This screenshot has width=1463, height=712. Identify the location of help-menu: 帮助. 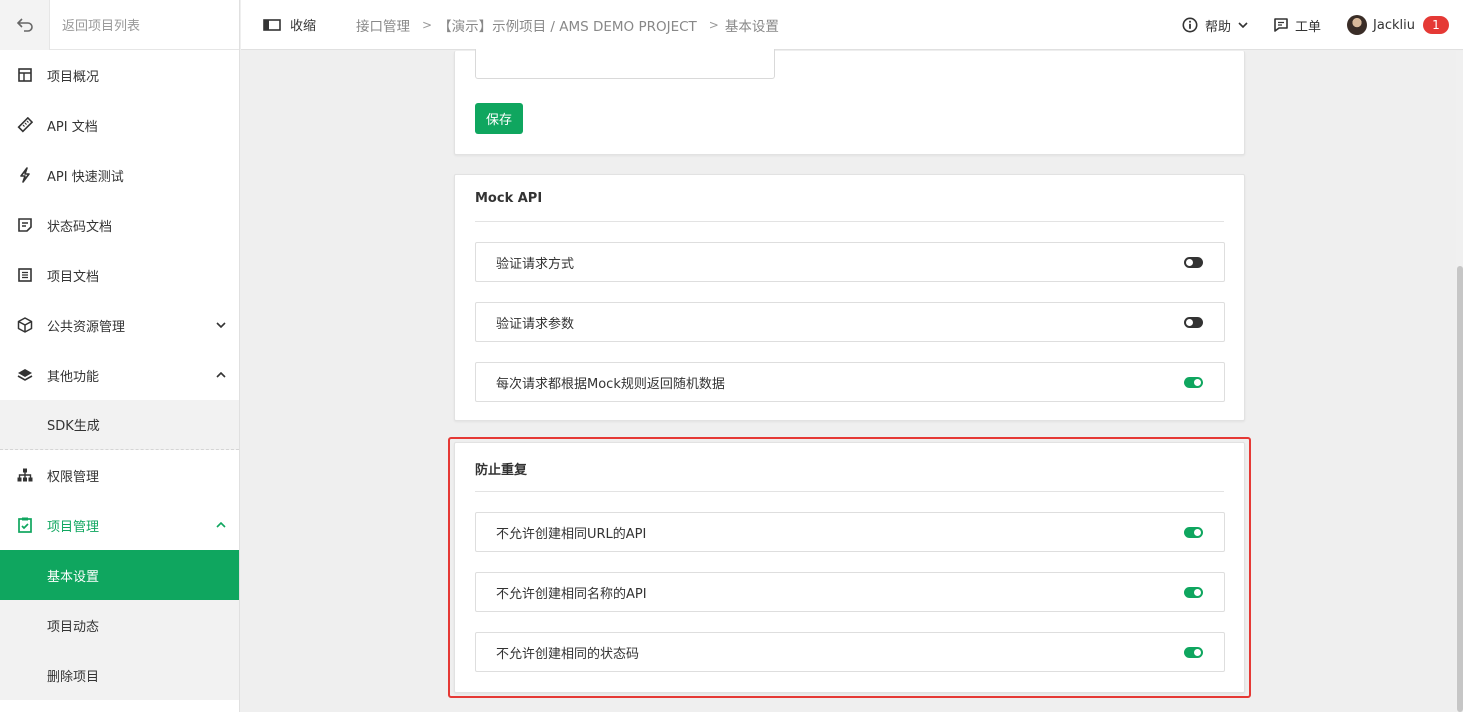
(1215, 25).